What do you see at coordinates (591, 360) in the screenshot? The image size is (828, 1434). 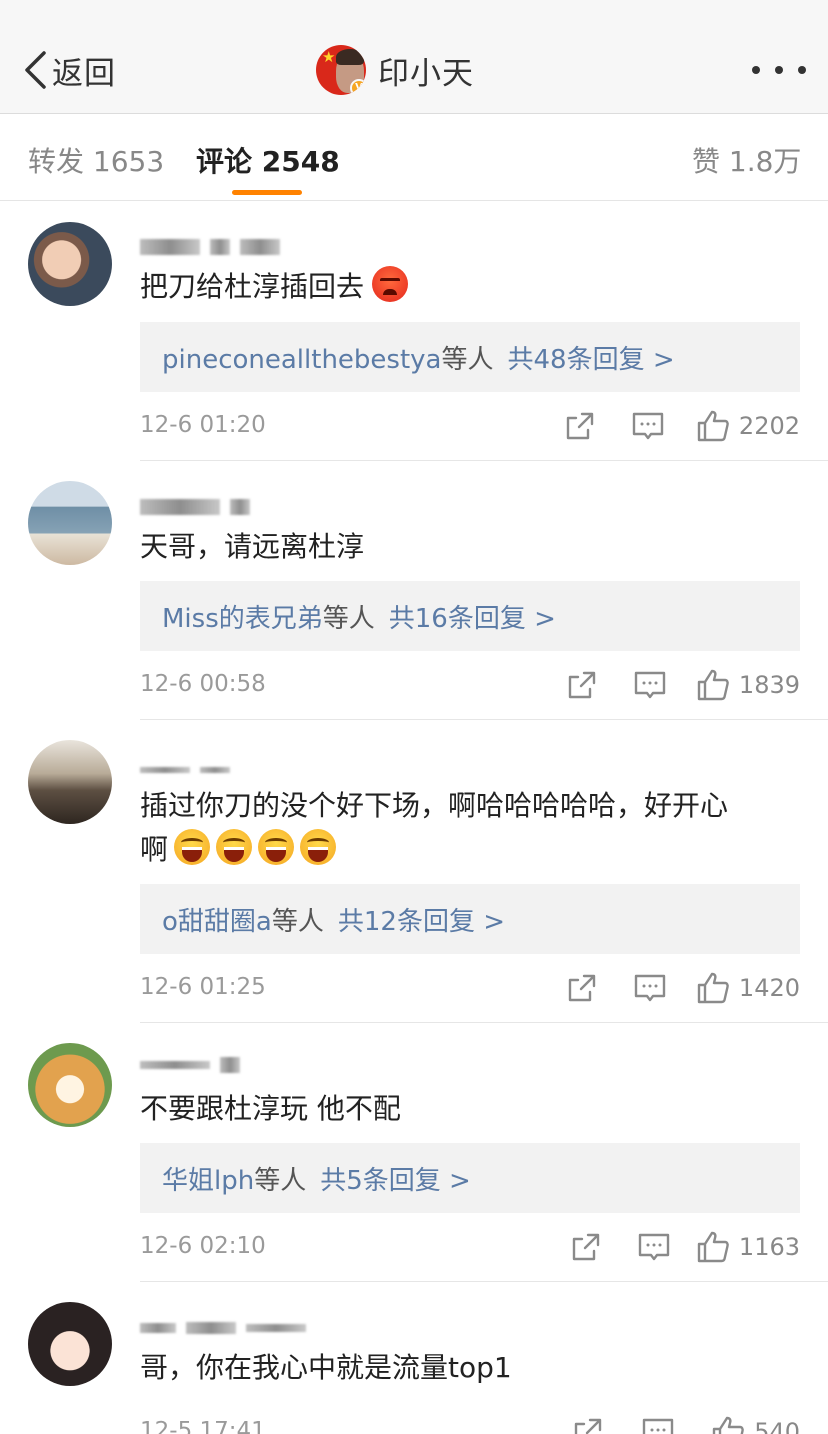 I see `reply-count-link: 共48条回复 >` at bounding box center [591, 360].